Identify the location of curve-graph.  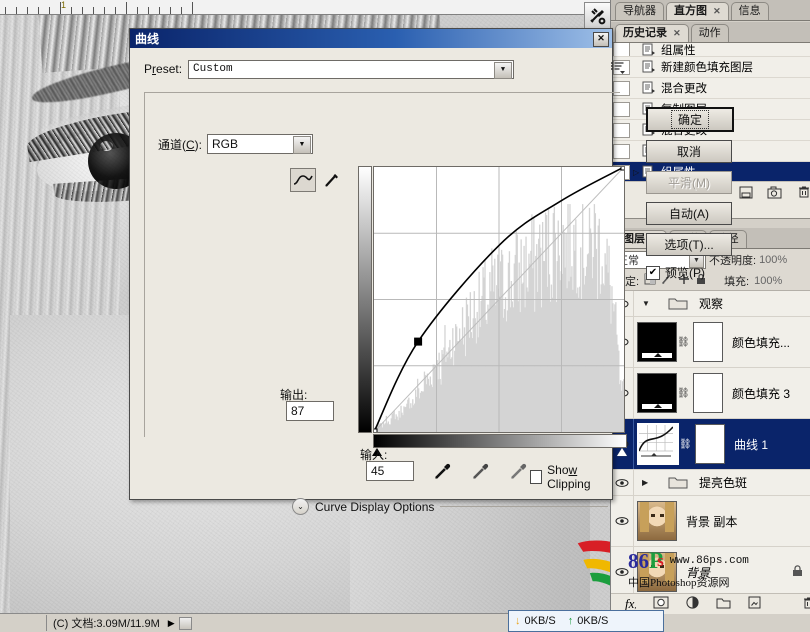
(499, 299).